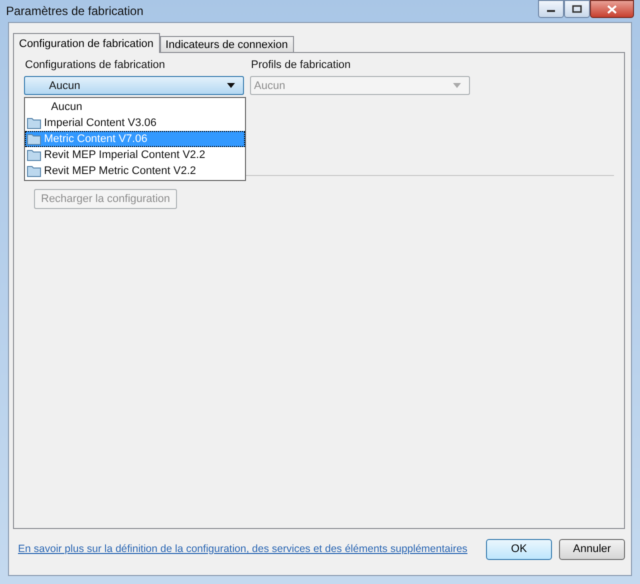 The image size is (640, 584). I want to click on dropdown-option: Aucun, so click(135, 107).